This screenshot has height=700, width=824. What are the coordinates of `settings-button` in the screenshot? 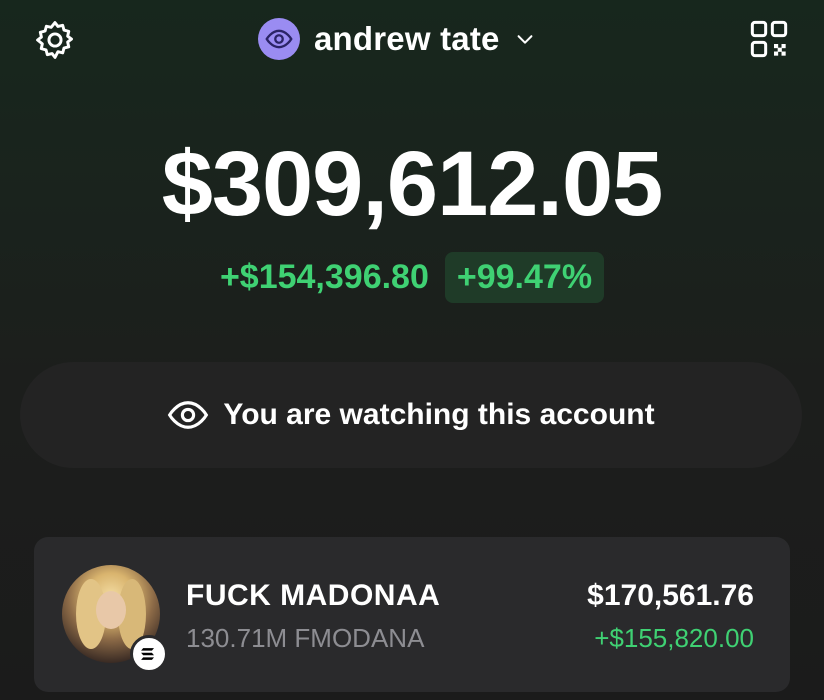 It's located at (55, 40).